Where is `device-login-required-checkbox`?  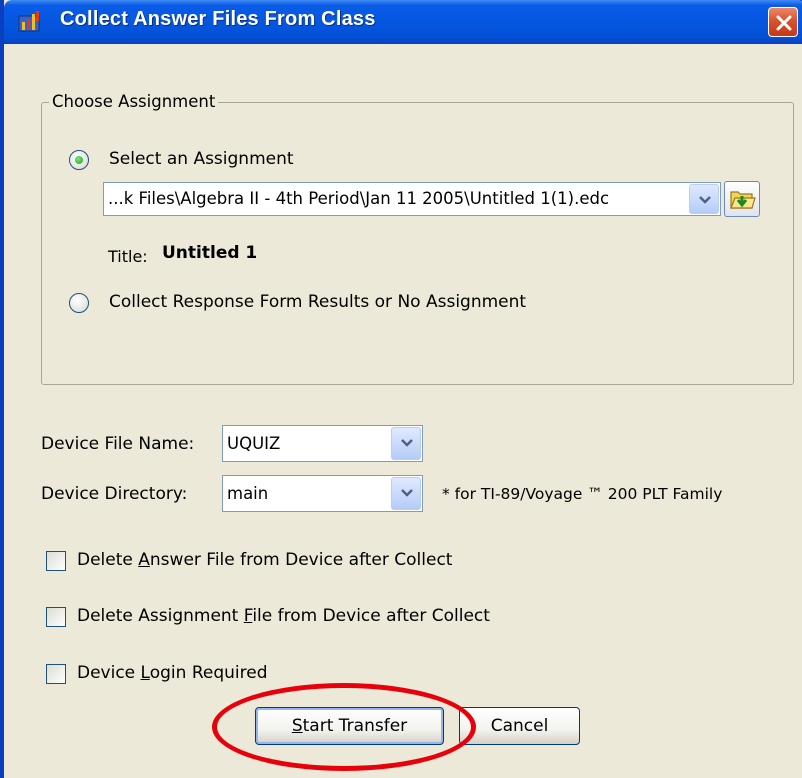
device-login-required-checkbox is located at coordinates (56, 674).